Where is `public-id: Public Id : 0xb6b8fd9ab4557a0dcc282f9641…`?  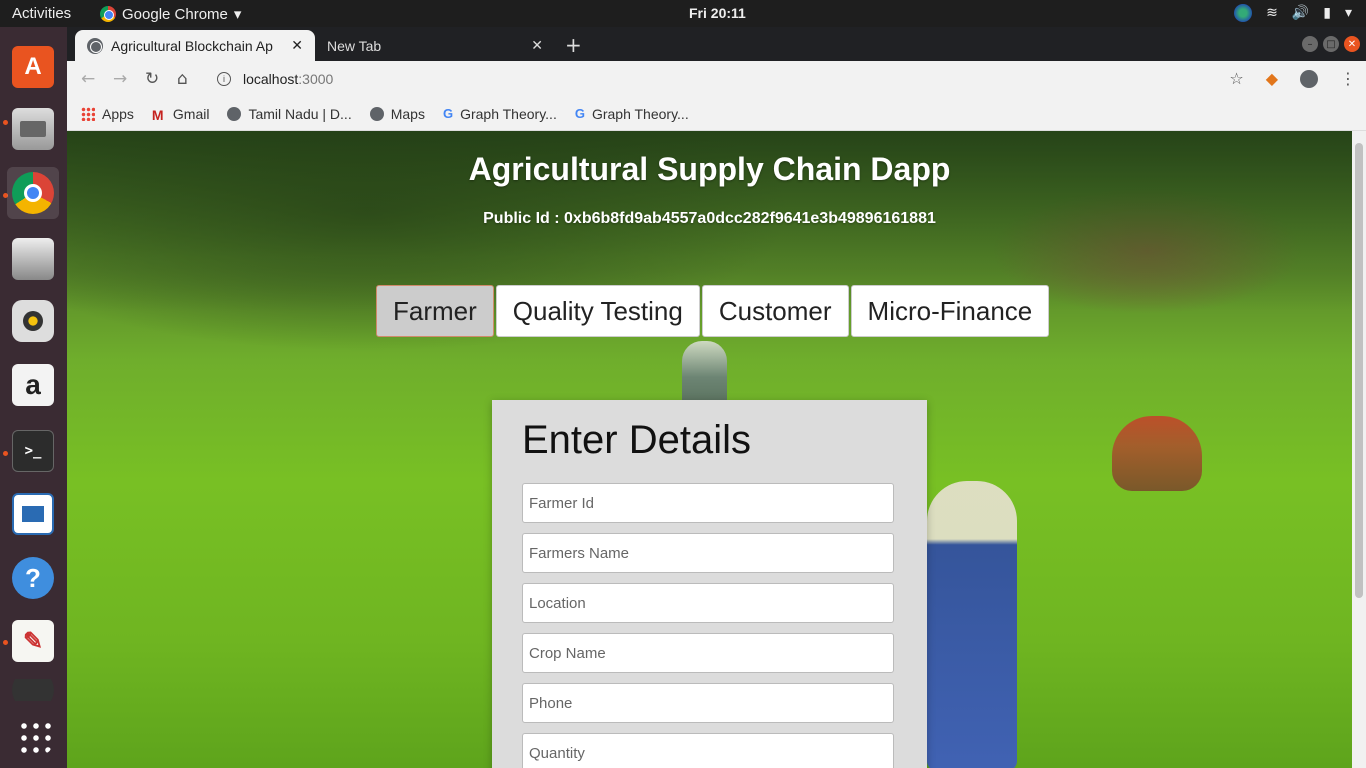
public-id: Public Id : 0xb6b8fd9ab4557a0dcc282f9641… is located at coordinates (709, 218).